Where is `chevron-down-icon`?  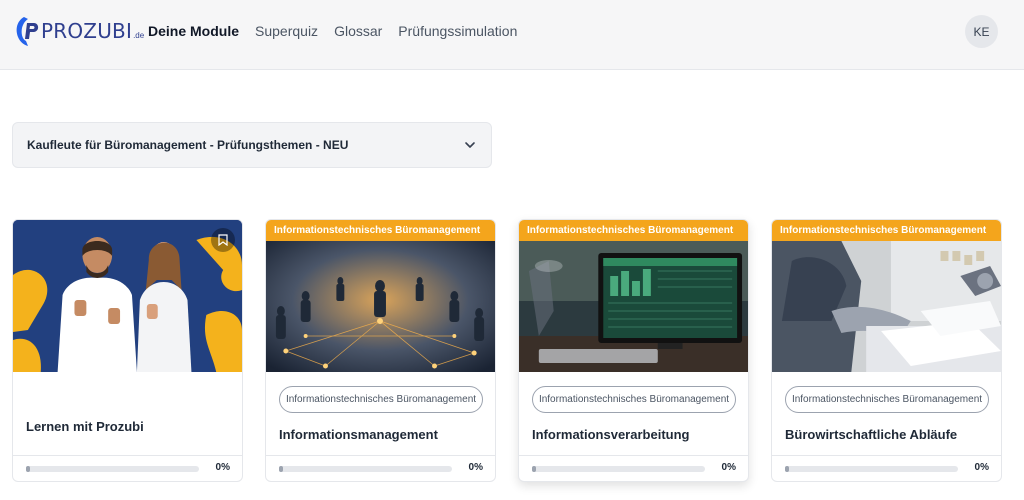
chevron-down-icon is located at coordinates (470, 145).